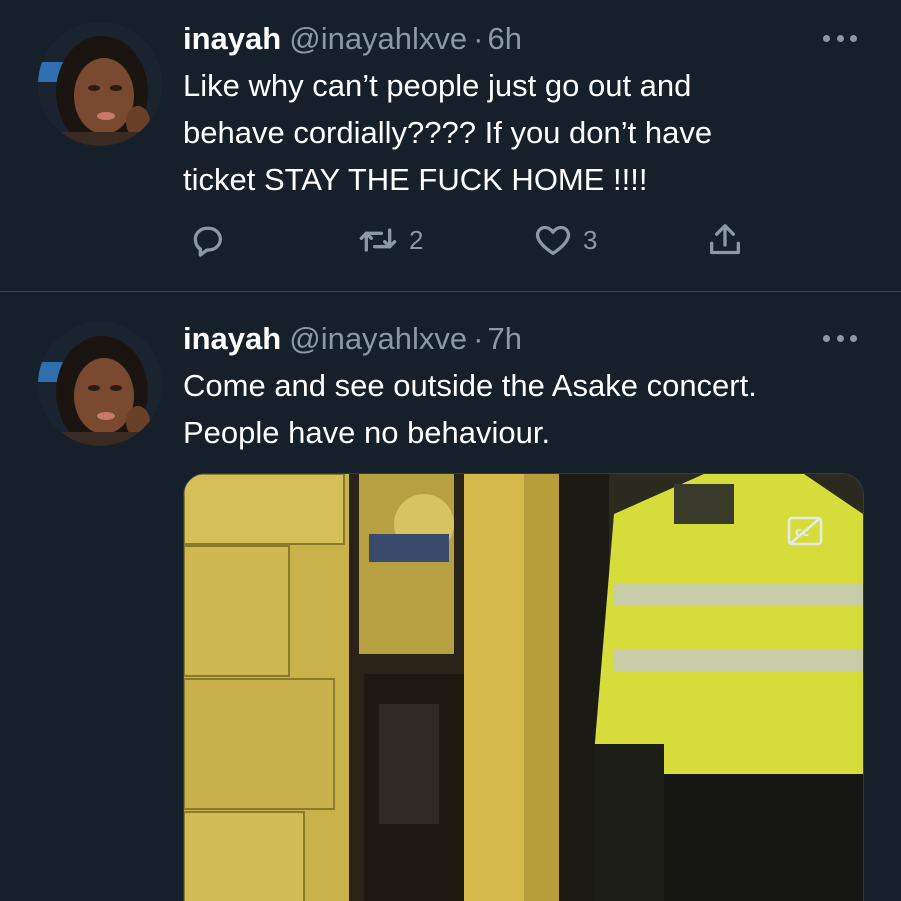 Image resolution: width=901 pixels, height=901 pixels. I want to click on timestamp: 6h, so click(505, 38).